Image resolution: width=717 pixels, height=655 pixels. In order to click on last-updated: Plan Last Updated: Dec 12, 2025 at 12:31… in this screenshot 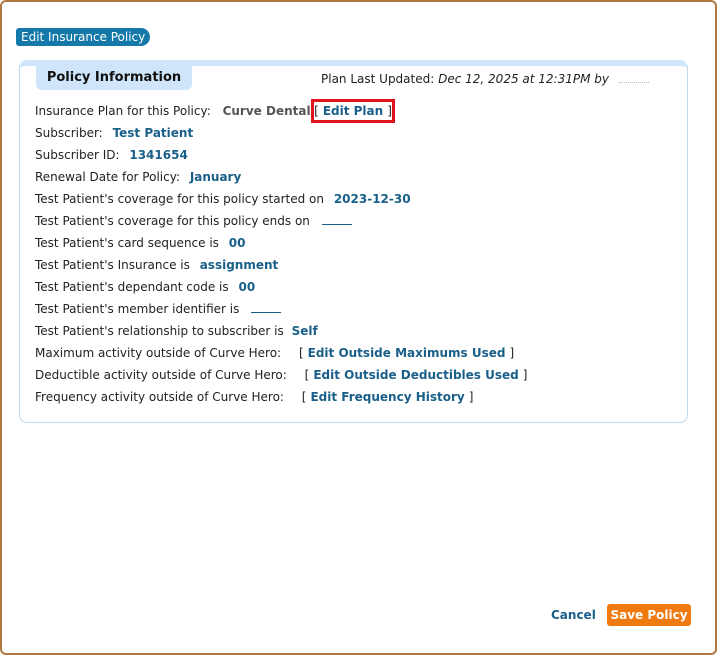, I will do `click(485, 79)`.